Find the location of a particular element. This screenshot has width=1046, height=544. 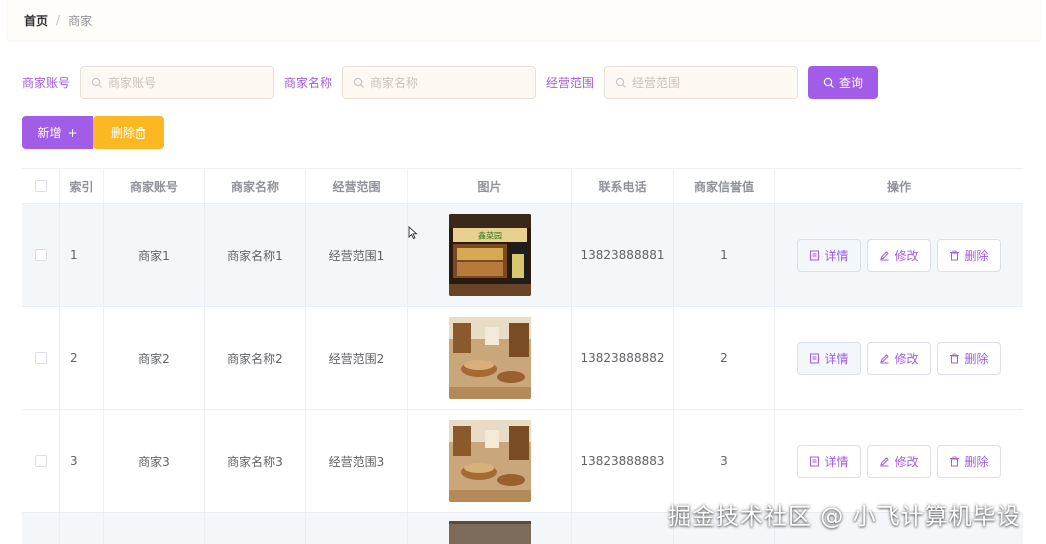

cell-scope is located at coordinates (357, 528).